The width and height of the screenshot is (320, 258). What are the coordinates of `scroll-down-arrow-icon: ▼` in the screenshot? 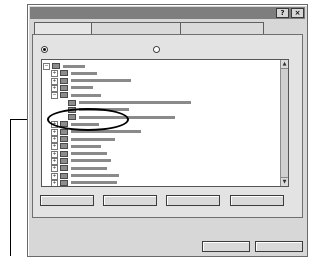 It's located at (284, 181).